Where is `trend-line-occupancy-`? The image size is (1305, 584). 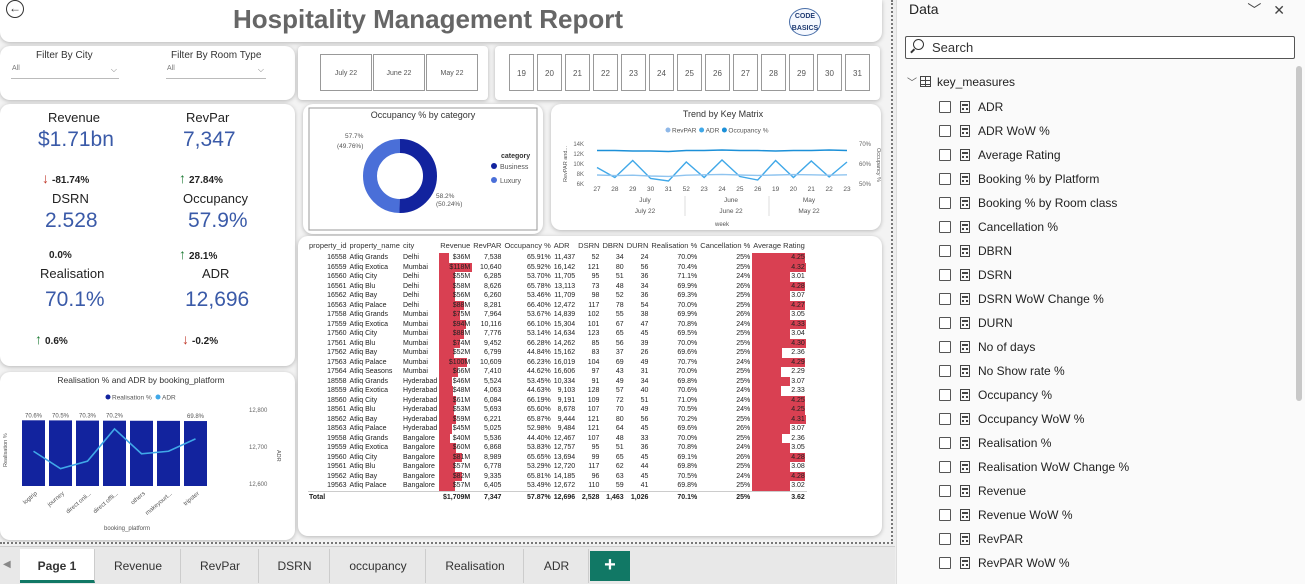
trend-line-occupancy- is located at coordinates (722, 175).